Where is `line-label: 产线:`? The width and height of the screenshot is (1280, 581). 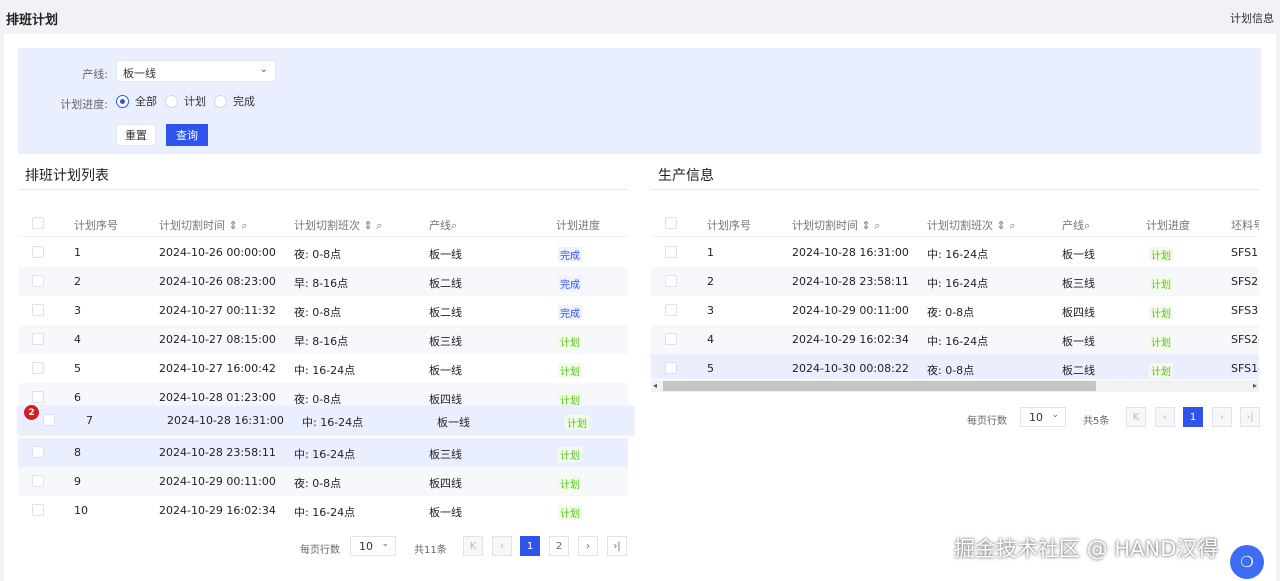
line-label: 产线: is located at coordinates (95, 74).